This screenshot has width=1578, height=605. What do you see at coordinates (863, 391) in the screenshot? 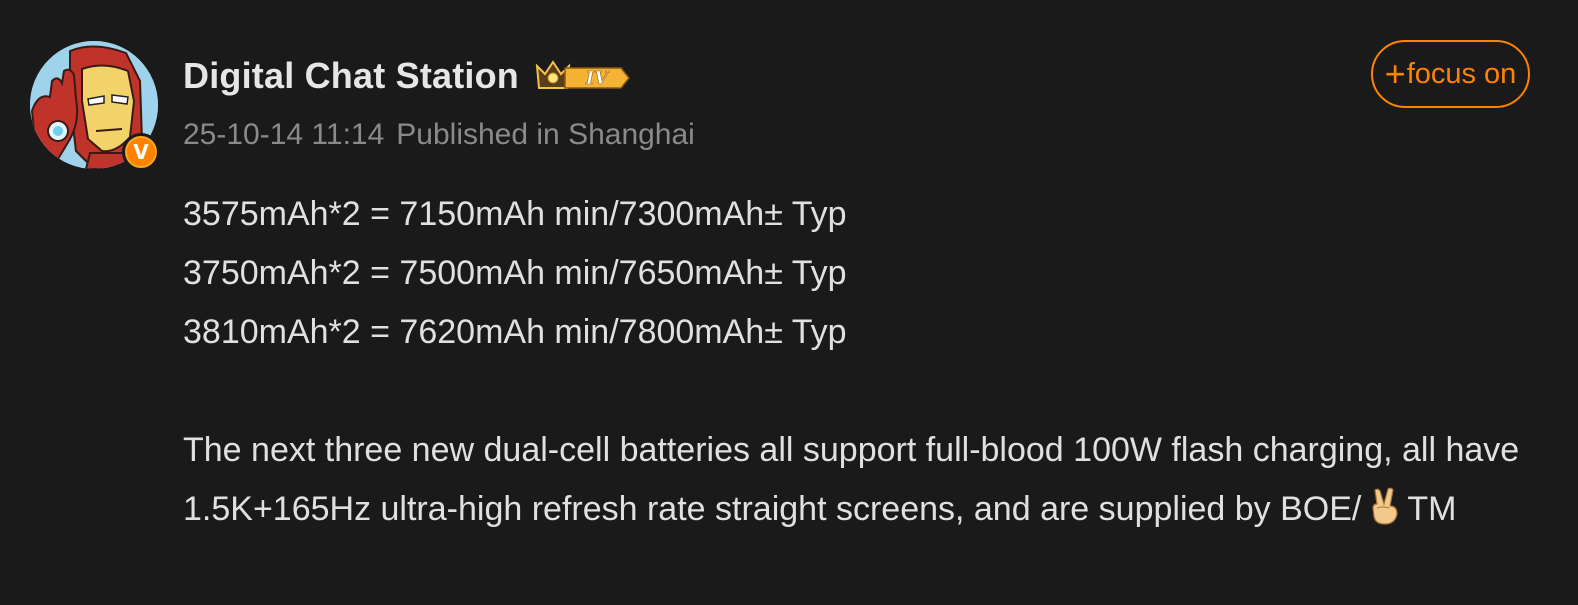
I see `content-spacer` at bounding box center [863, 391].